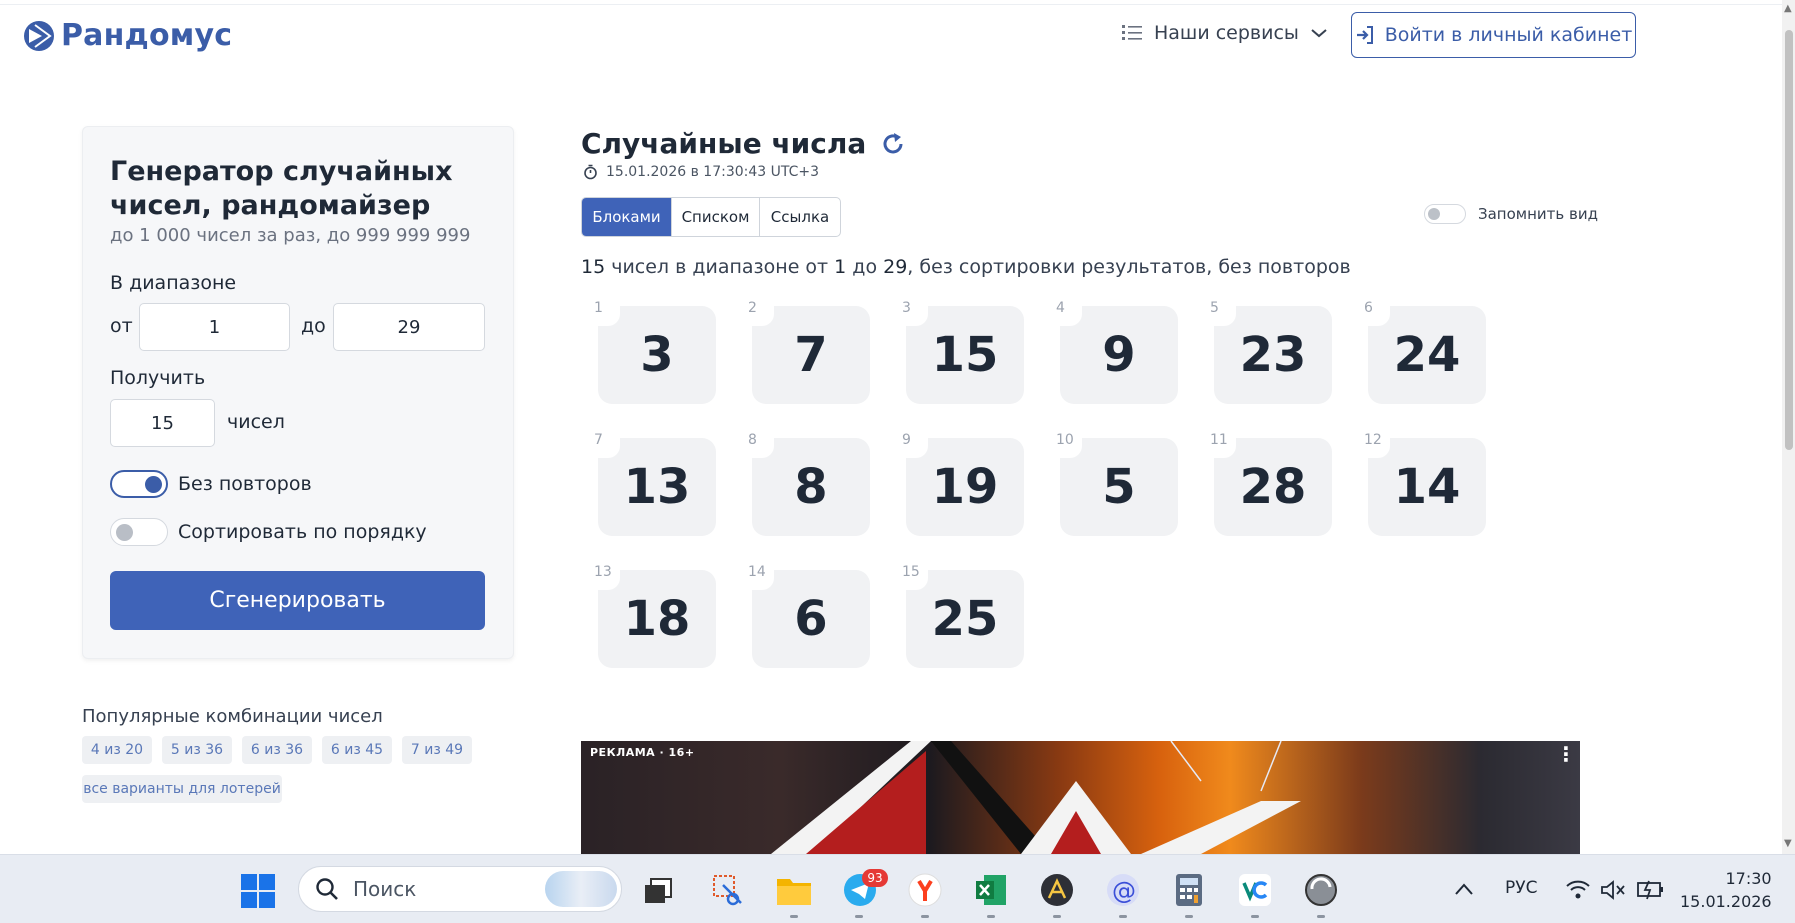  I want to click on chip-6-of-36: 6 из 36, so click(277, 750).